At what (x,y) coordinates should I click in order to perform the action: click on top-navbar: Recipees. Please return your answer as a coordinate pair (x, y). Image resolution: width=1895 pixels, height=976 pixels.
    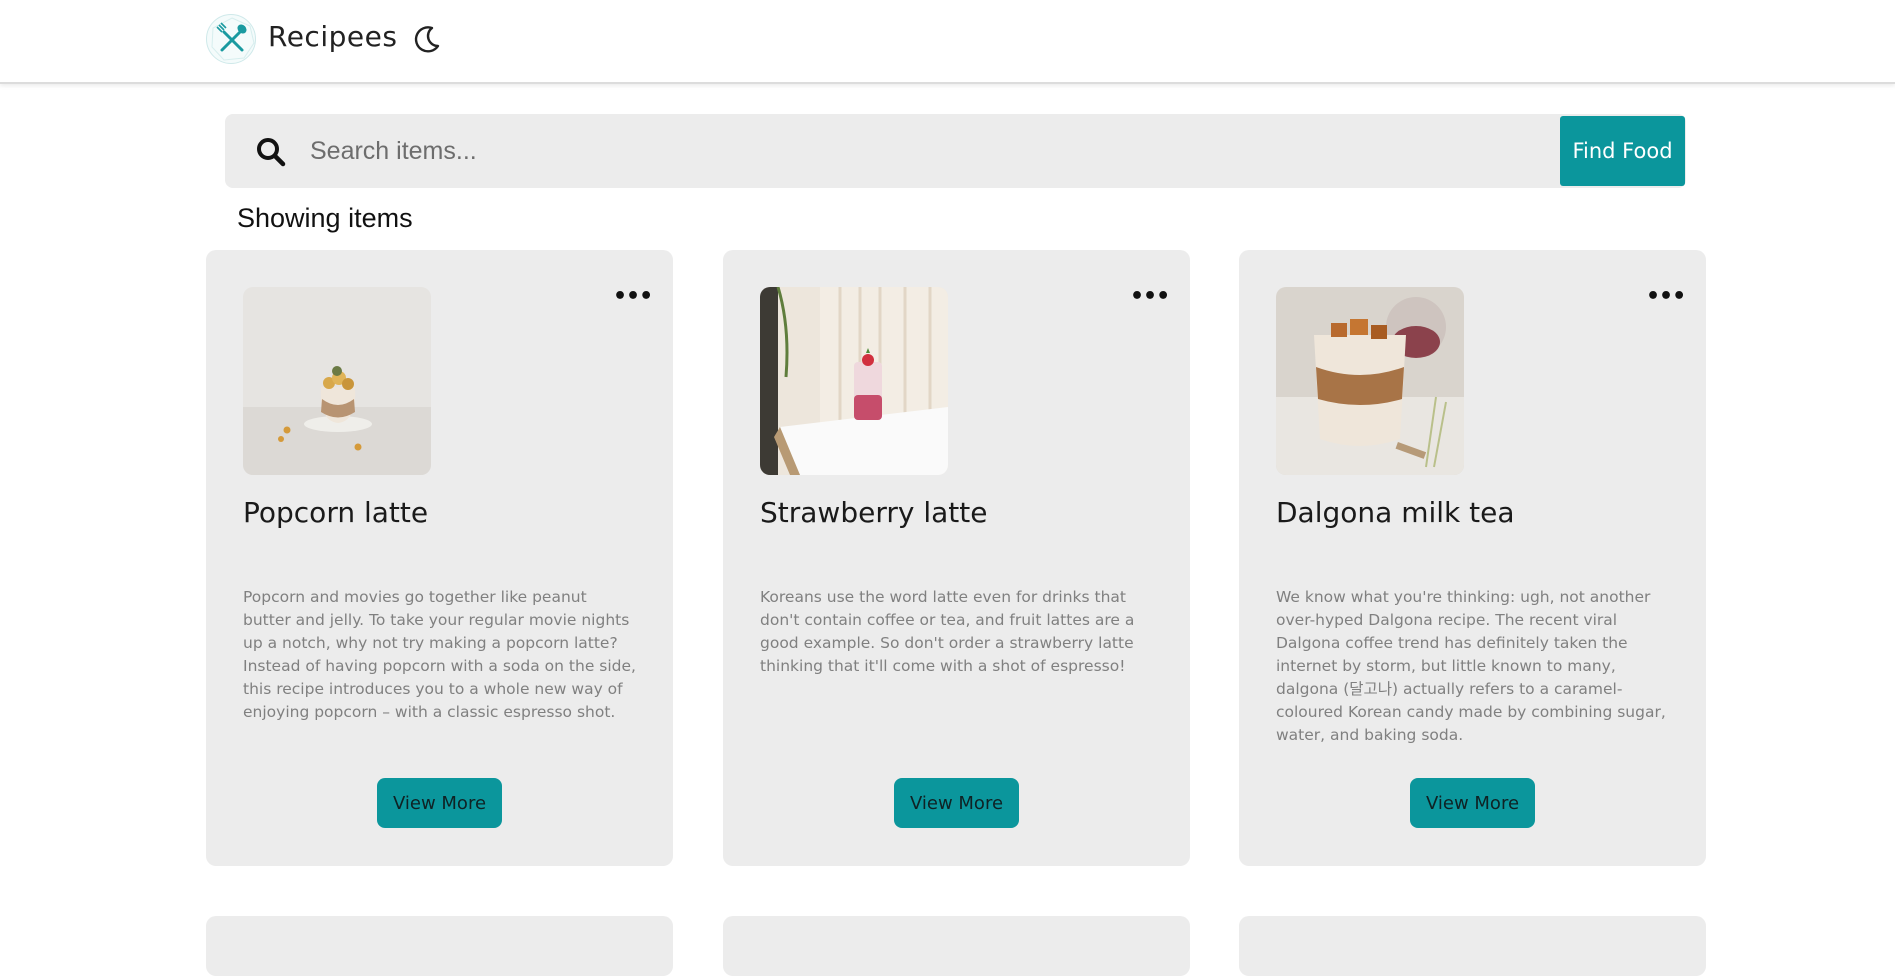
    Looking at the image, I should click on (947, 42).